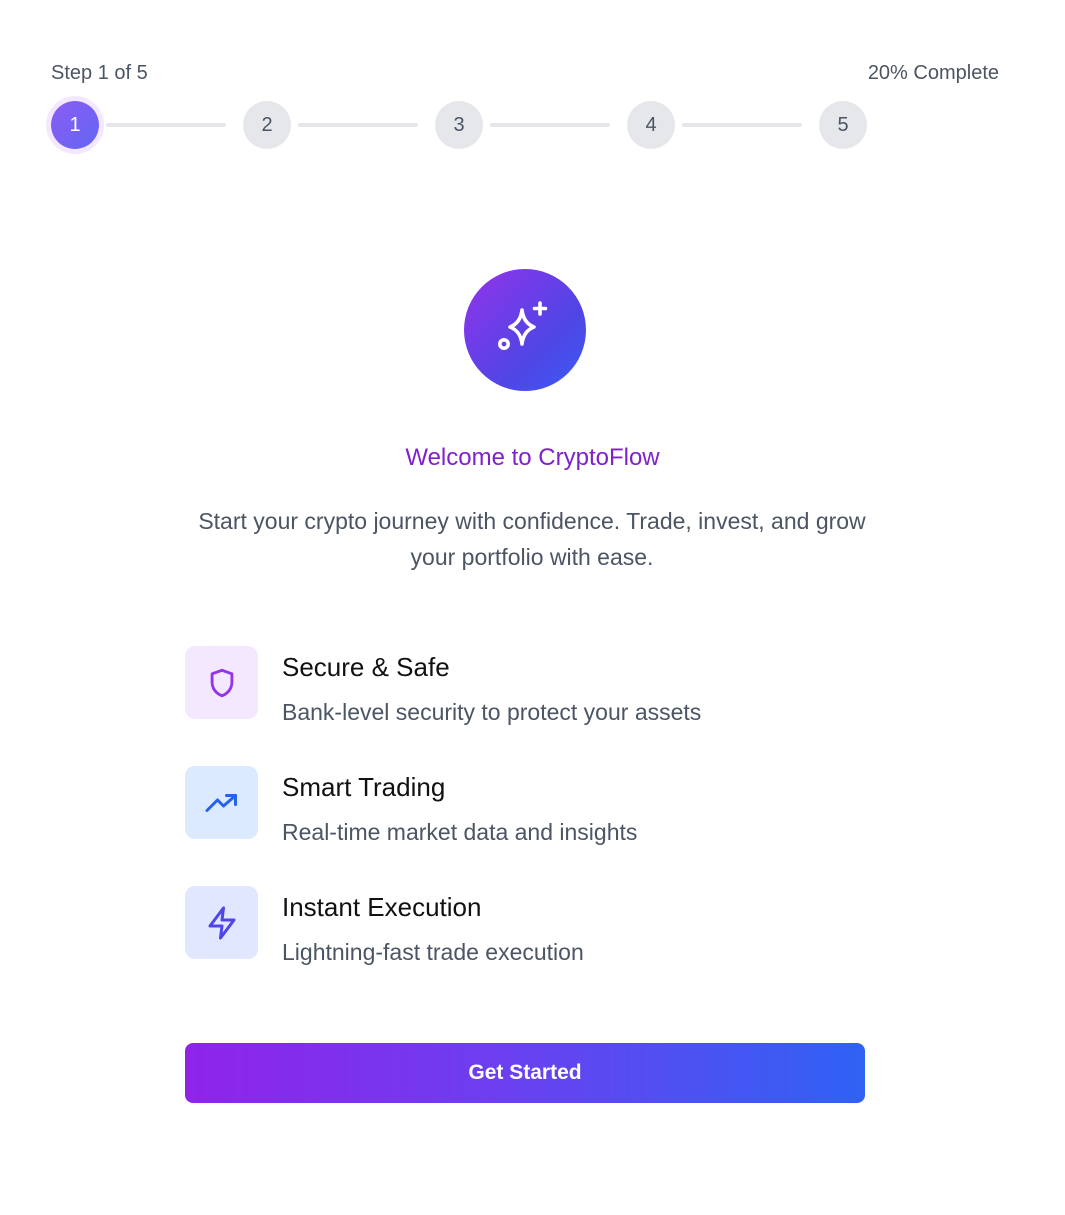 This screenshot has height=1215, width=1065. I want to click on step-3: 3, so click(459, 125).